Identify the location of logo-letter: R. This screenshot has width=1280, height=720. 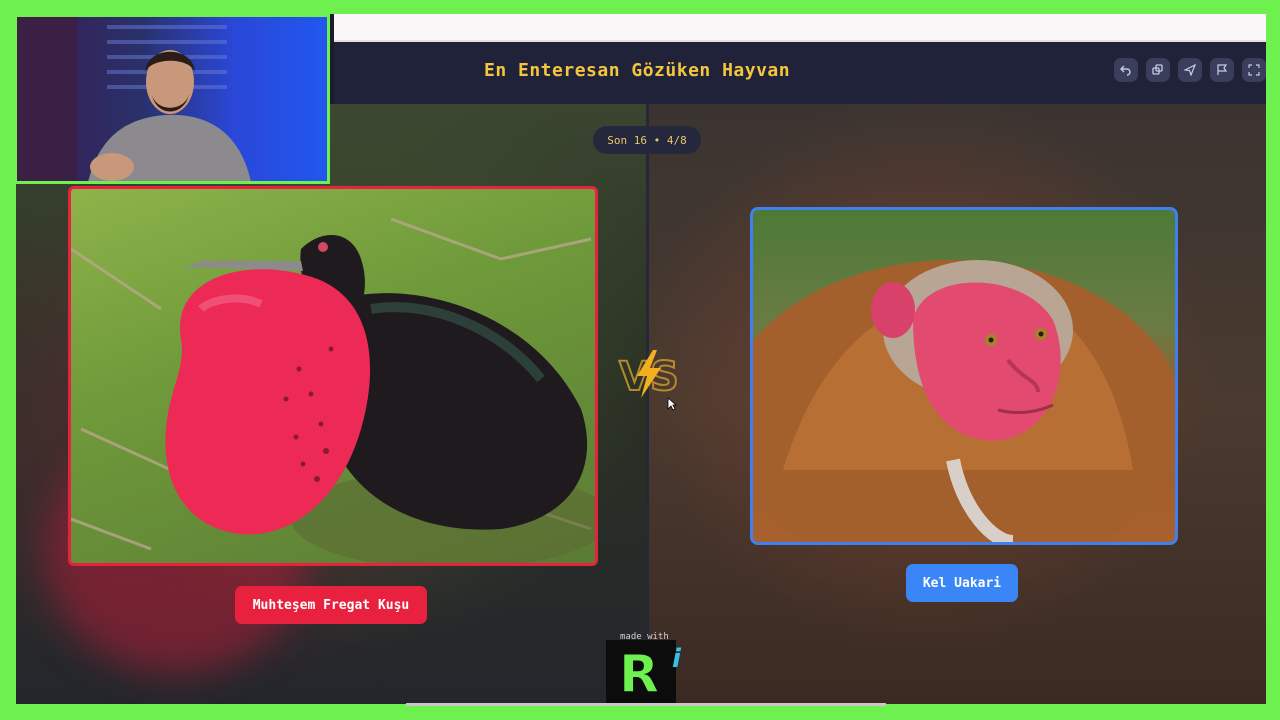
(639, 672).